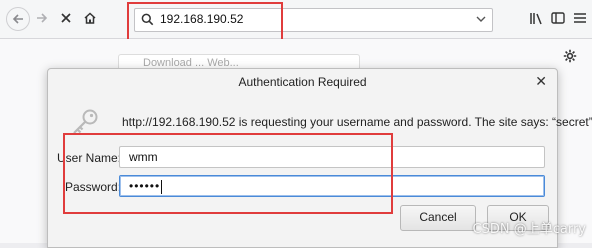 This screenshot has height=248, width=592. Describe the element at coordinates (162, 186) in the screenshot. I see `text-cursor` at that location.